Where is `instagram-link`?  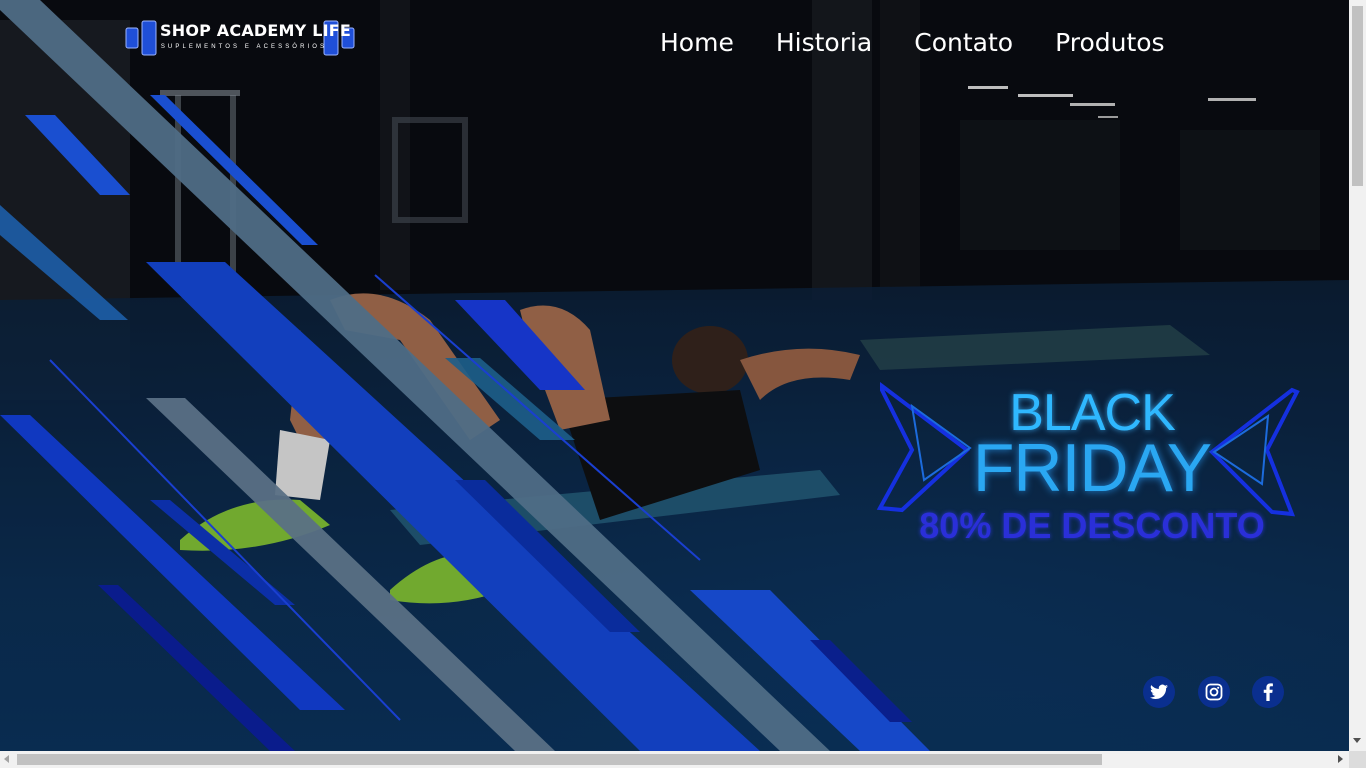 instagram-link is located at coordinates (1214, 692).